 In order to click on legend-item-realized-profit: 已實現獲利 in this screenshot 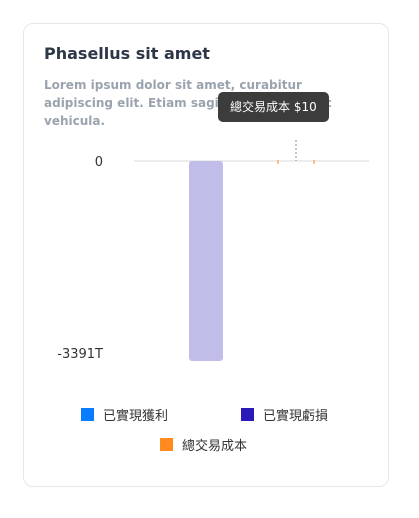, I will do `click(124, 414)`.